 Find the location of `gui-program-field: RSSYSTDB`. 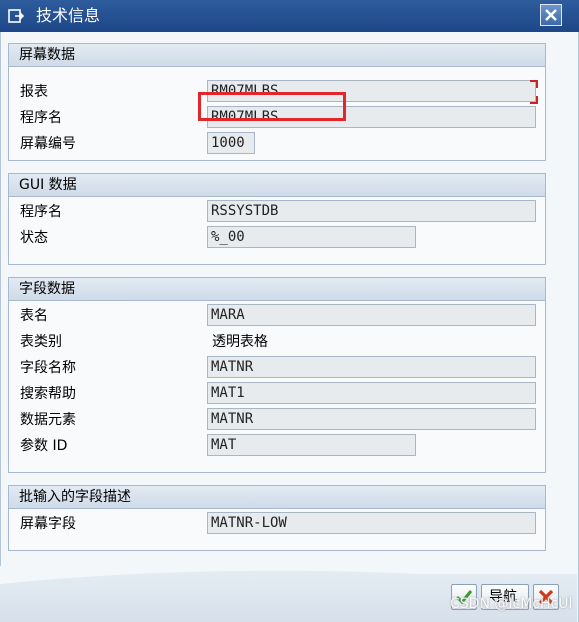

gui-program-field: RSSYSTDB is located at coordinates (371, 211).